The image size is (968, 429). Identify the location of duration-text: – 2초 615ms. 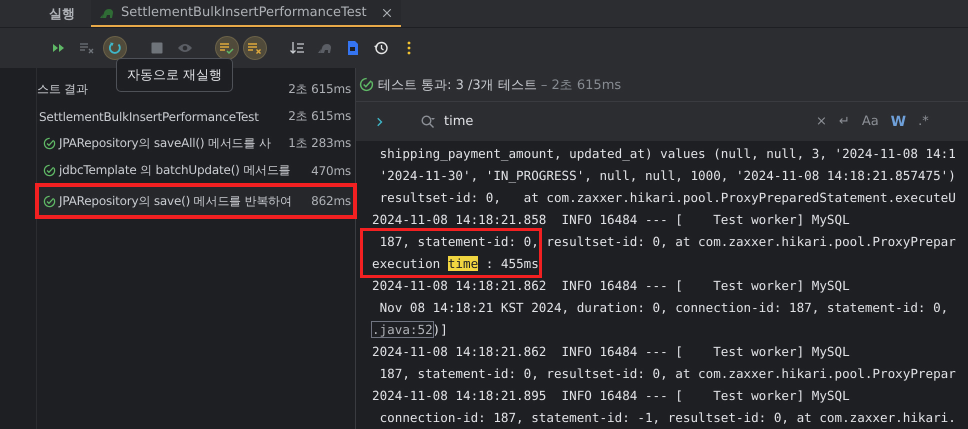
(581, 85).